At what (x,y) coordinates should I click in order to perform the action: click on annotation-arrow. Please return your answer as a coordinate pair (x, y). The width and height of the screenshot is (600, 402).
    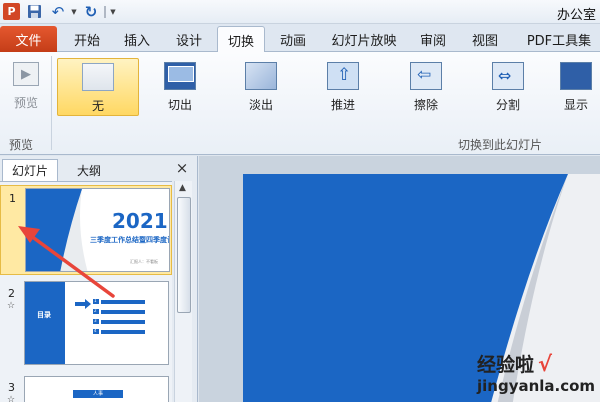
    Looking at the image, I should click on (66, 262).